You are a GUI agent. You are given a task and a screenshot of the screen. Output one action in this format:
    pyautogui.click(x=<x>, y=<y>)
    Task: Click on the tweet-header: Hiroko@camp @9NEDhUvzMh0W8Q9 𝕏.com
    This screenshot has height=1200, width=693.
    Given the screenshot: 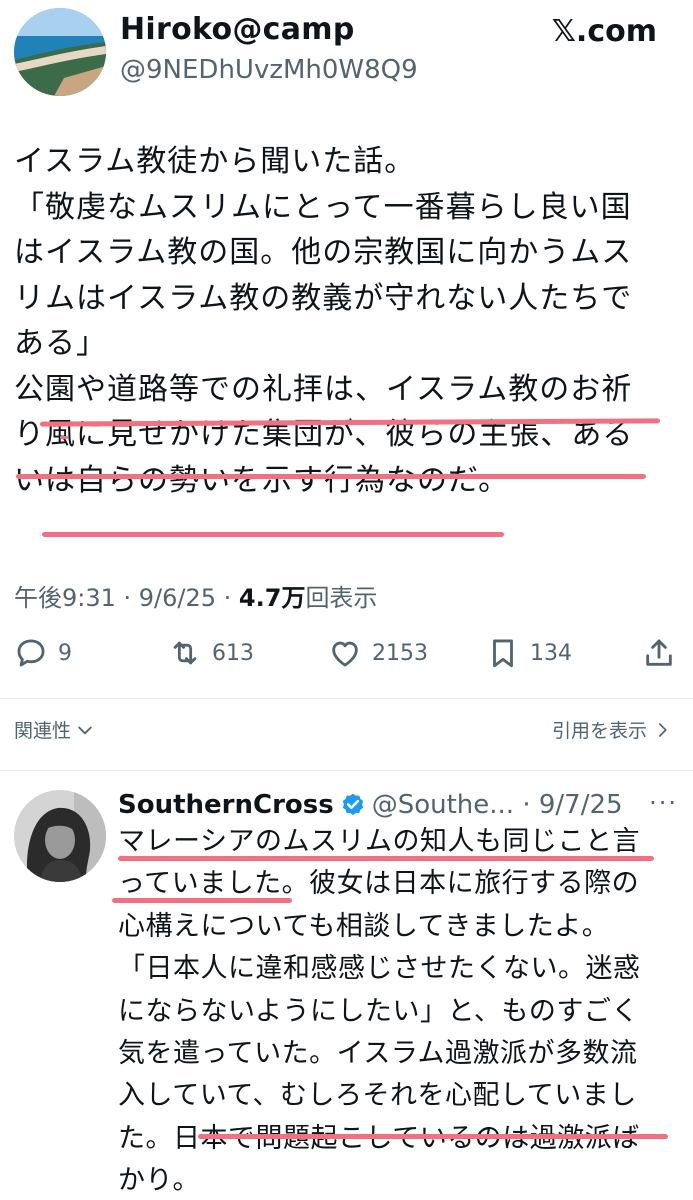 What is the action you would take?
    pyautogui.click(x=346, y=55)
    